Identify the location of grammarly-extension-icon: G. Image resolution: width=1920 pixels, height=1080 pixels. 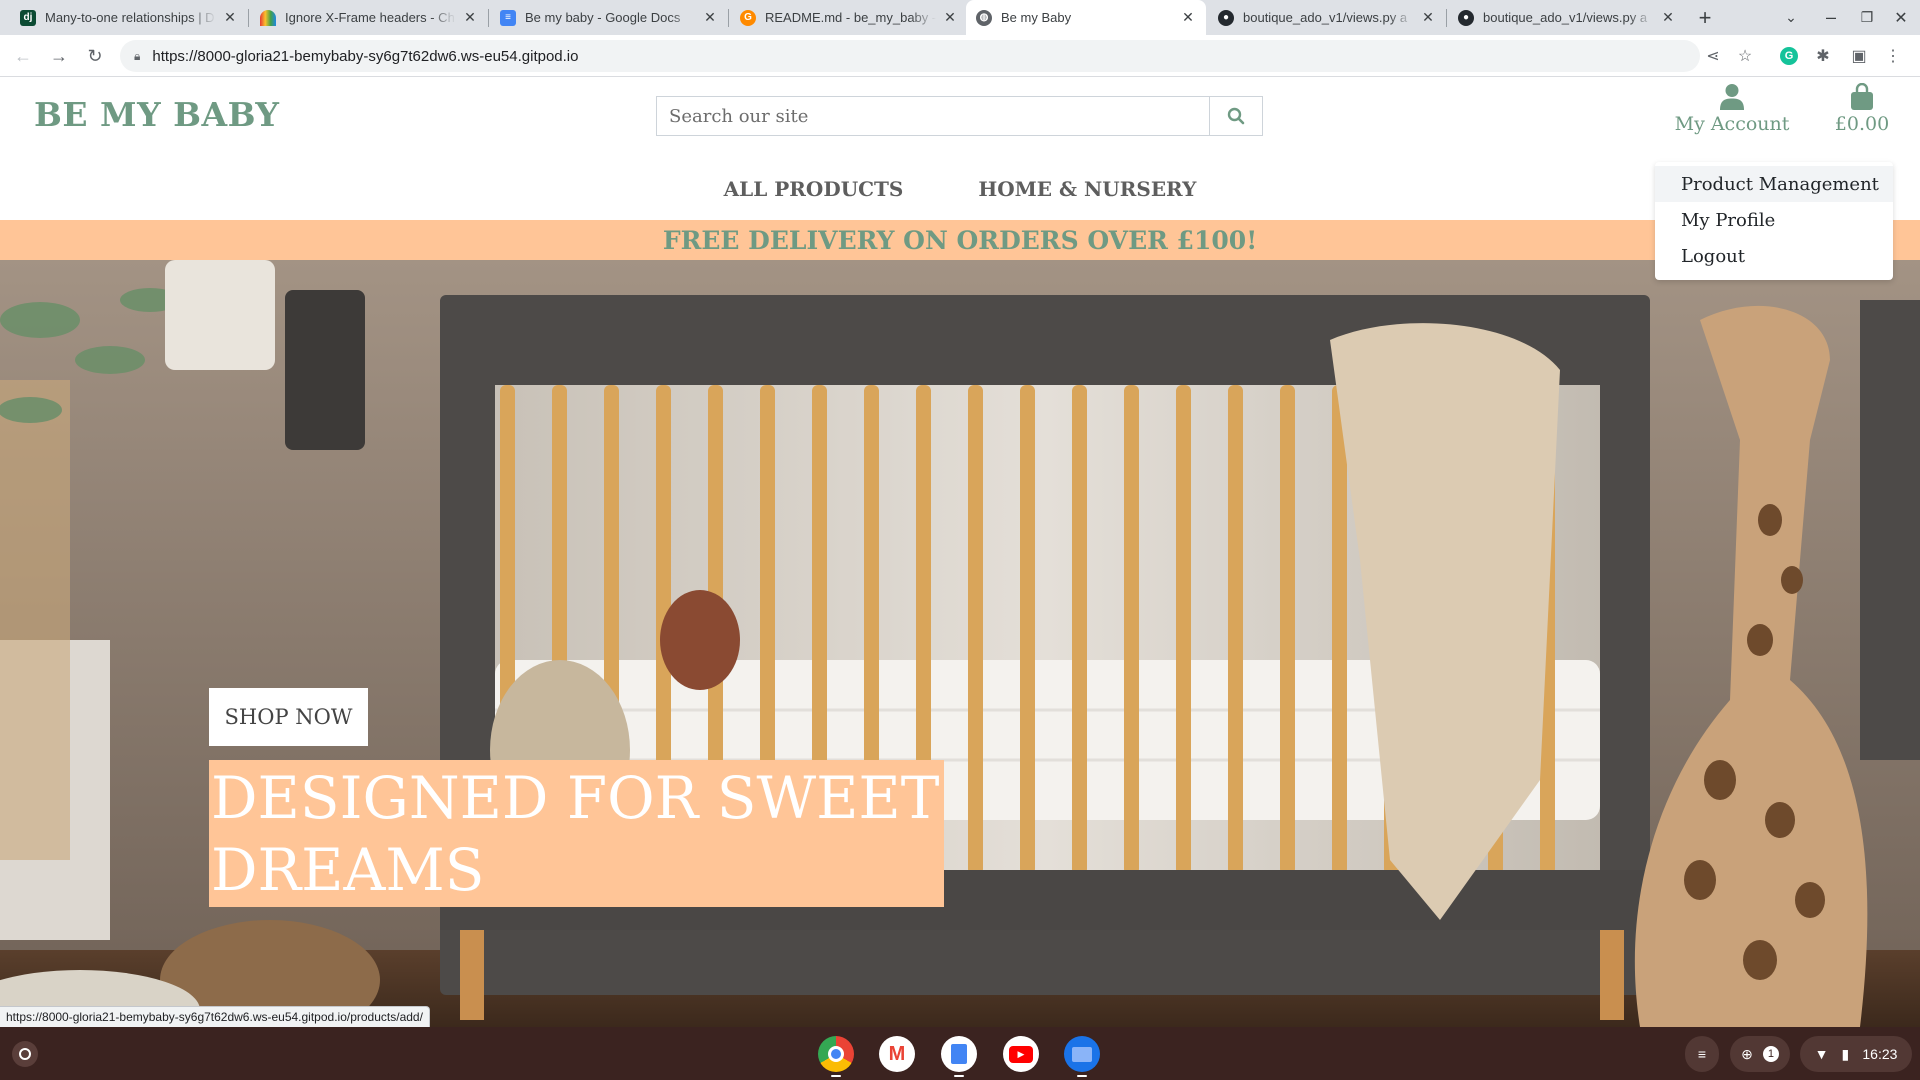
(1789, 56).